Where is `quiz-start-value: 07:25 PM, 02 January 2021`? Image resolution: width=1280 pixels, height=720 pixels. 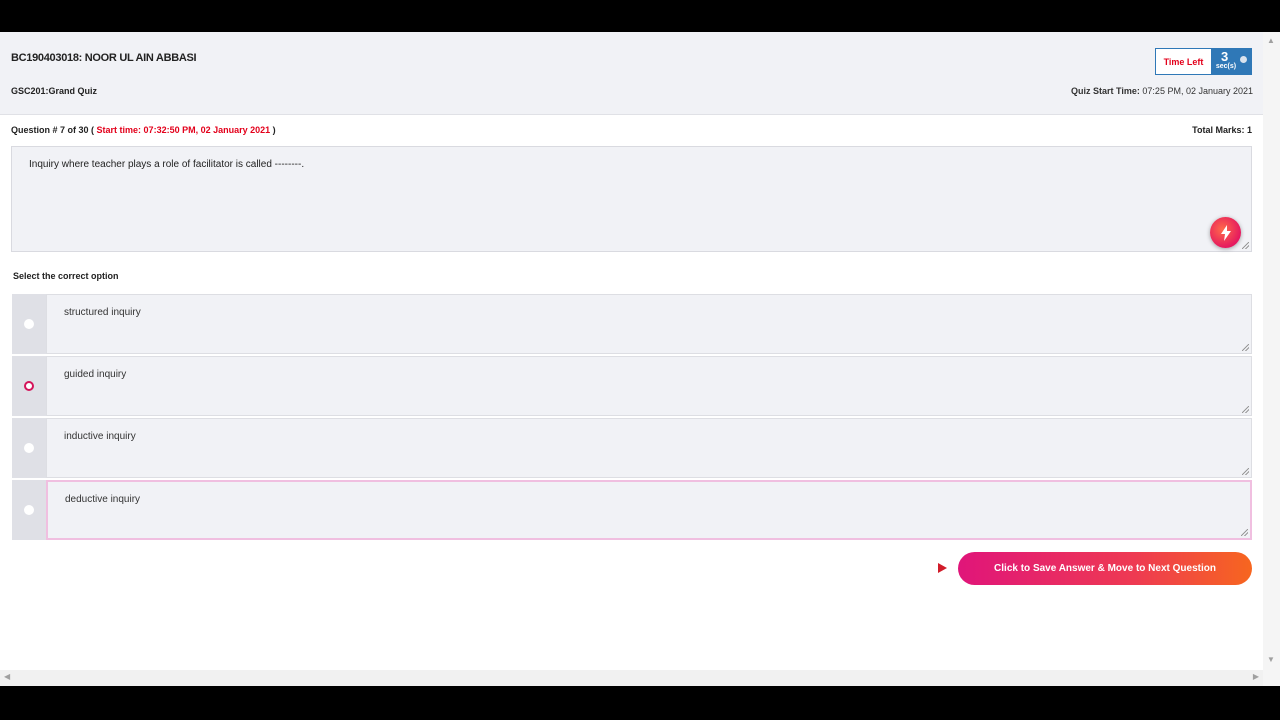 quiz-start-value: 07:25 PM, 02 January 2021 is located at coordinates (1197, 91).